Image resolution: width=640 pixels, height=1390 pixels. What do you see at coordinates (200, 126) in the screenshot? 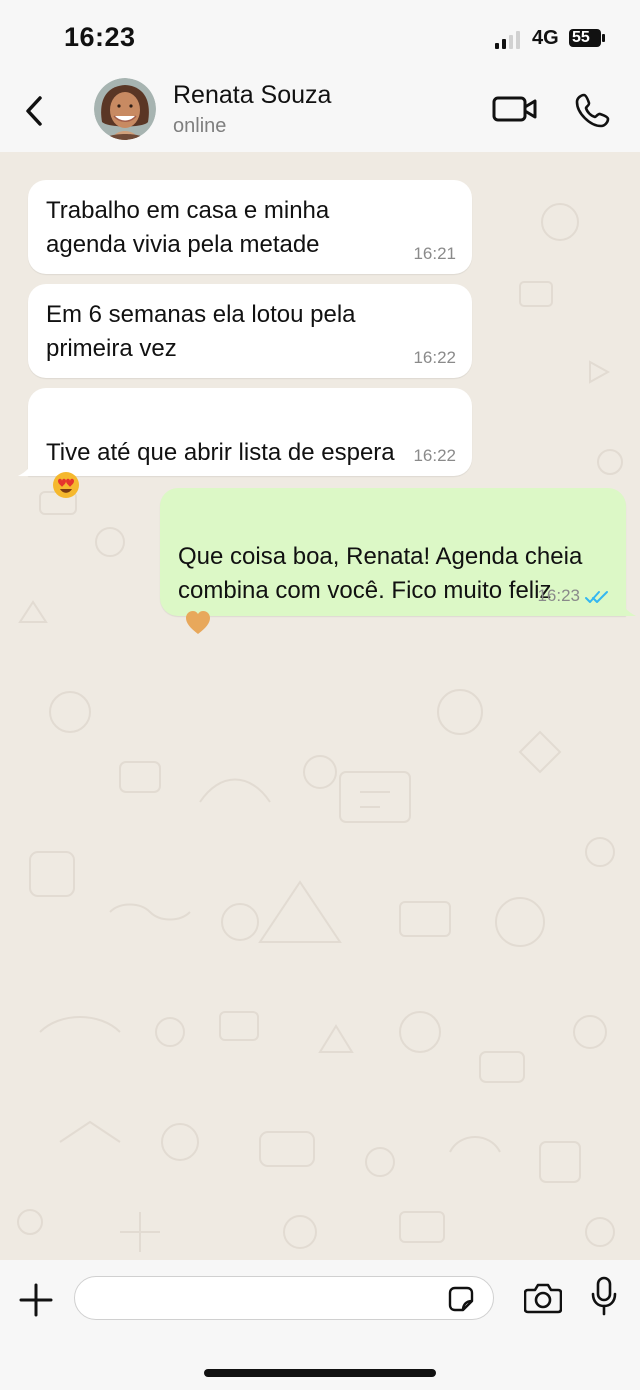
I see `contact-status: online` at bounding box center [200, 126].